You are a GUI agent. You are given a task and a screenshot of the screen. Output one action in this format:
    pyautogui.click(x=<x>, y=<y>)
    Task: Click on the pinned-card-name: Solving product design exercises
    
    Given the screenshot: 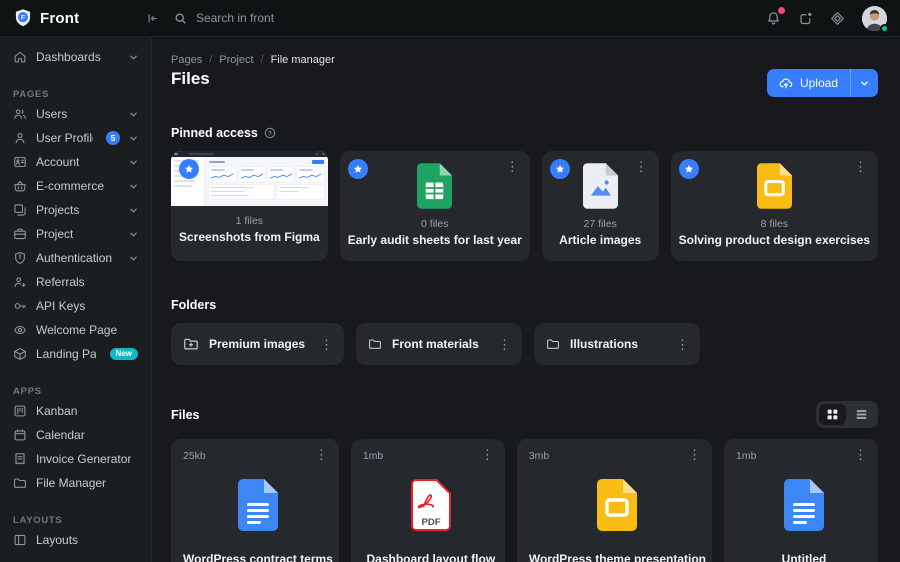 What is the action you would take?
    pyautogui.click(x=774, y=240)
    